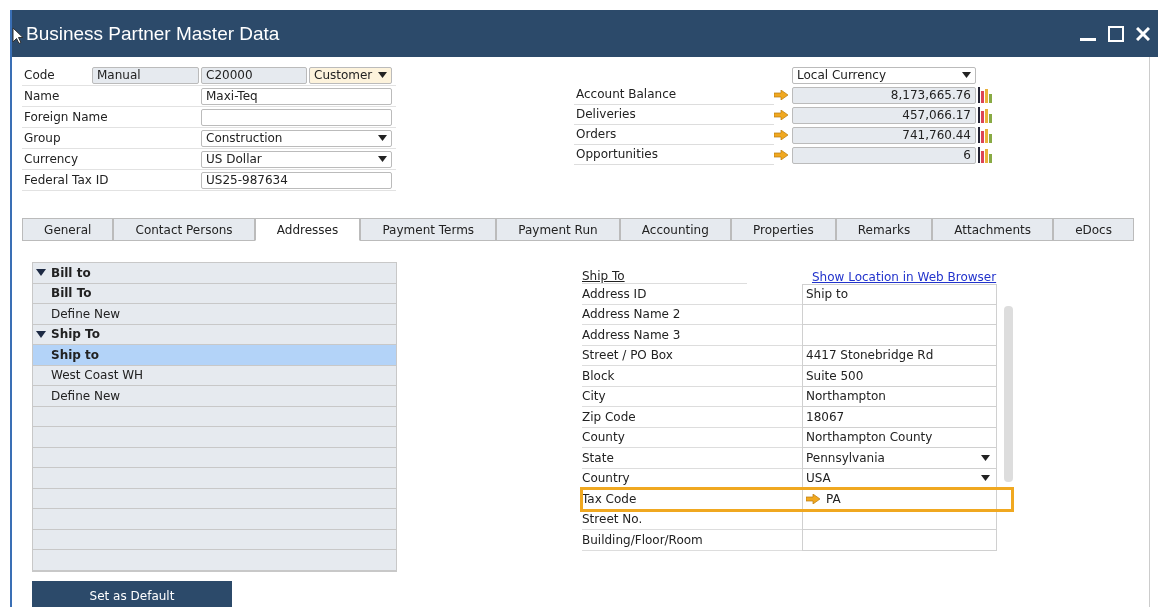 This screenshot has width=1158, height=607. I want to click on tab: Remarks, so click(884, 229).